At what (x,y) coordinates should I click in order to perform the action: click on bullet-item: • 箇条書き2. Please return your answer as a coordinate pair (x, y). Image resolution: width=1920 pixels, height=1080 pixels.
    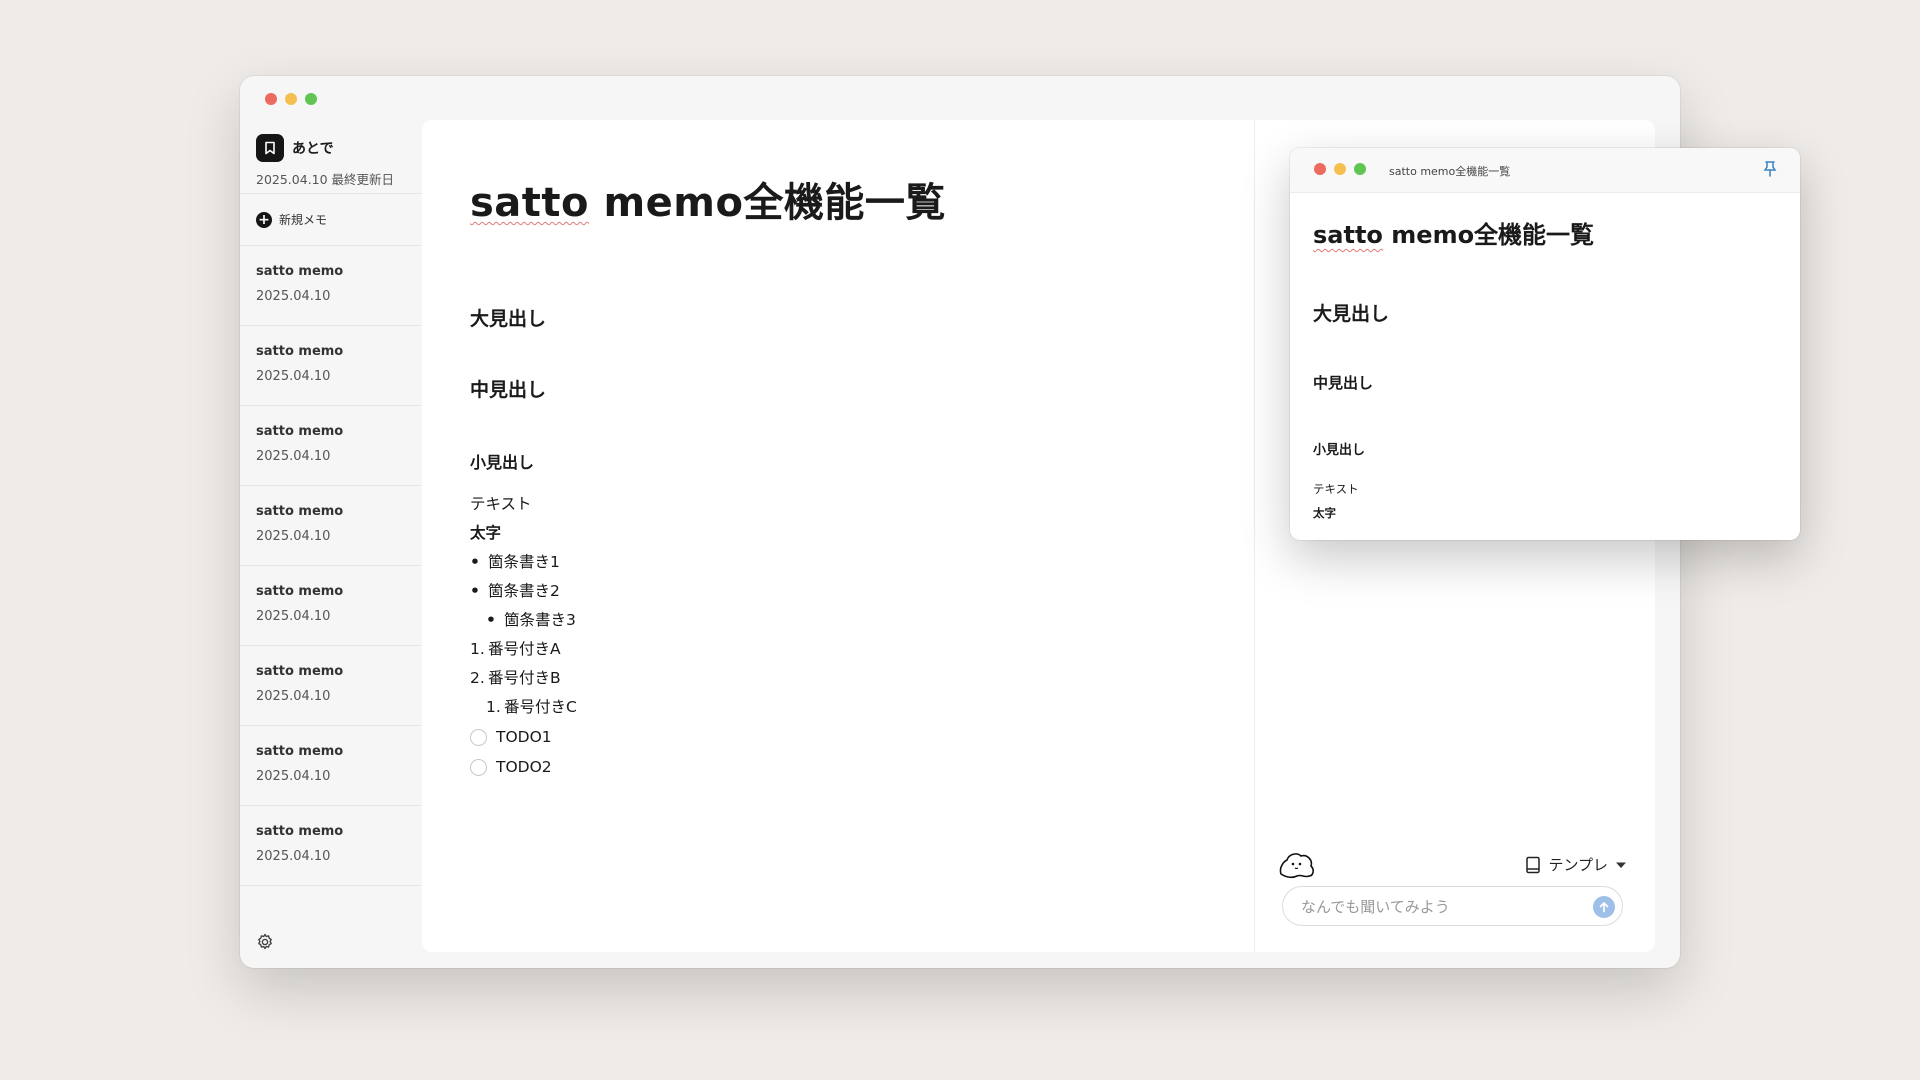
    Looking at the image, I should click on (523, 591).